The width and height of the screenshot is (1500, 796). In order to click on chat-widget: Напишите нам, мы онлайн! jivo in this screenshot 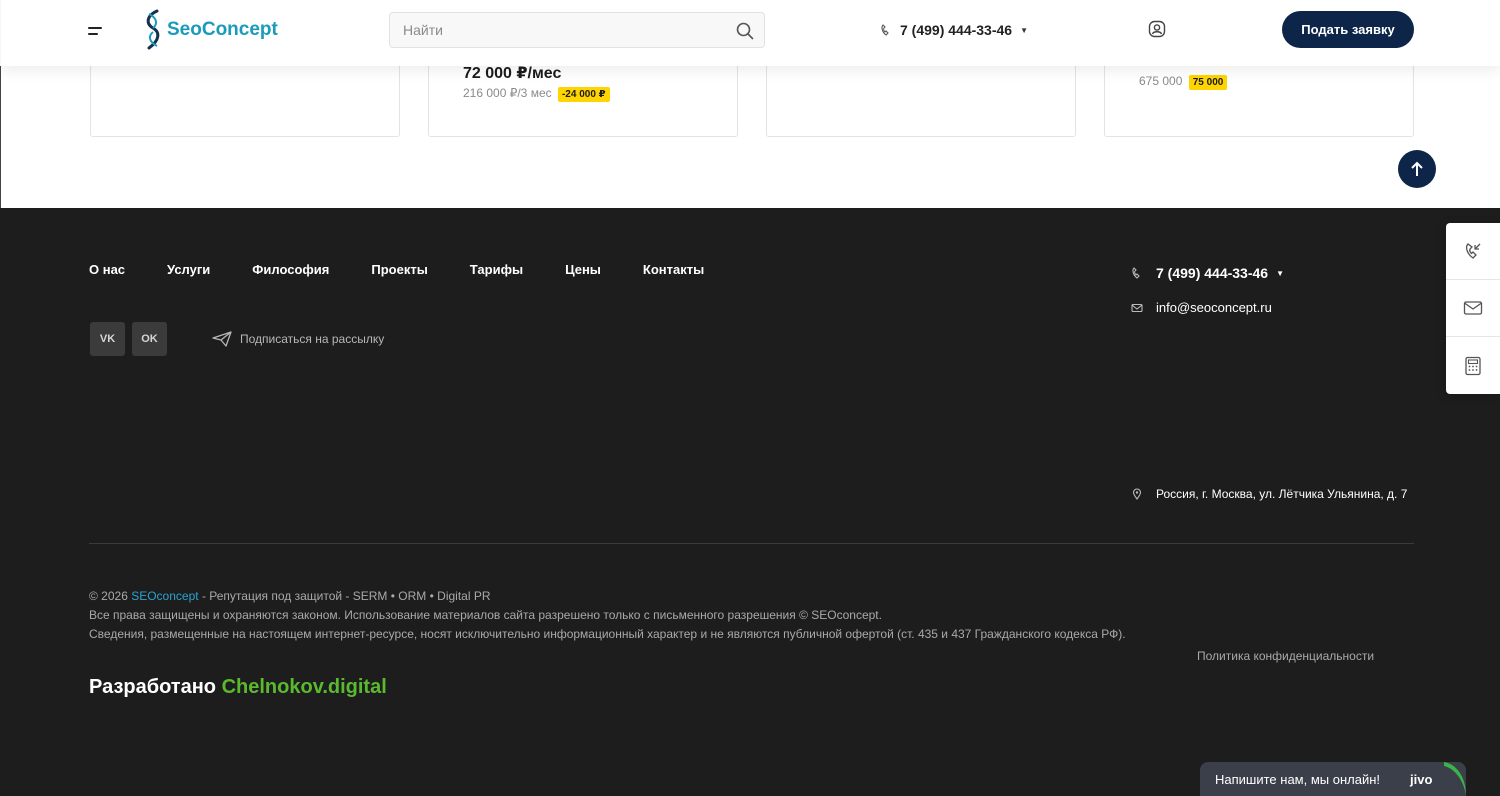, I will do `click(1333, 779)`.